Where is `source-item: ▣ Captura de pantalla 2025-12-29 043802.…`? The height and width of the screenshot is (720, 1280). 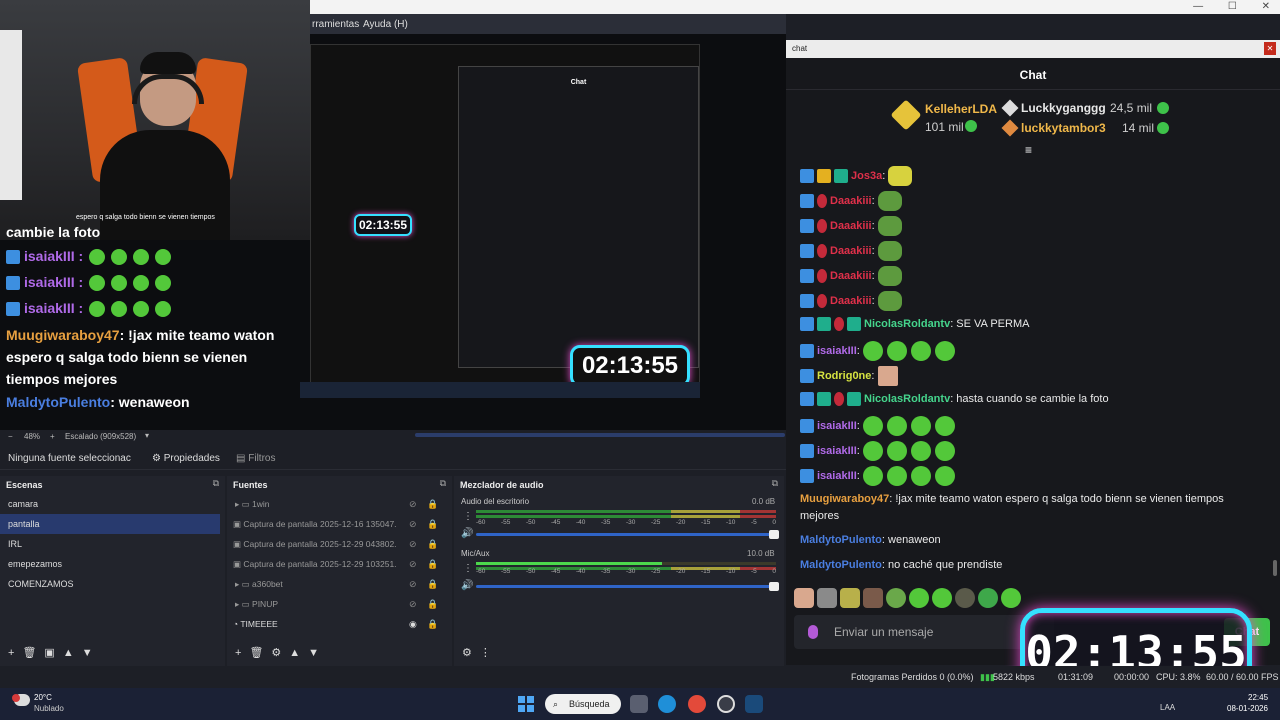 source-item: ▣ Captura de pantalla 2025-12-29 043802.… is located at coordinates (338, 544).